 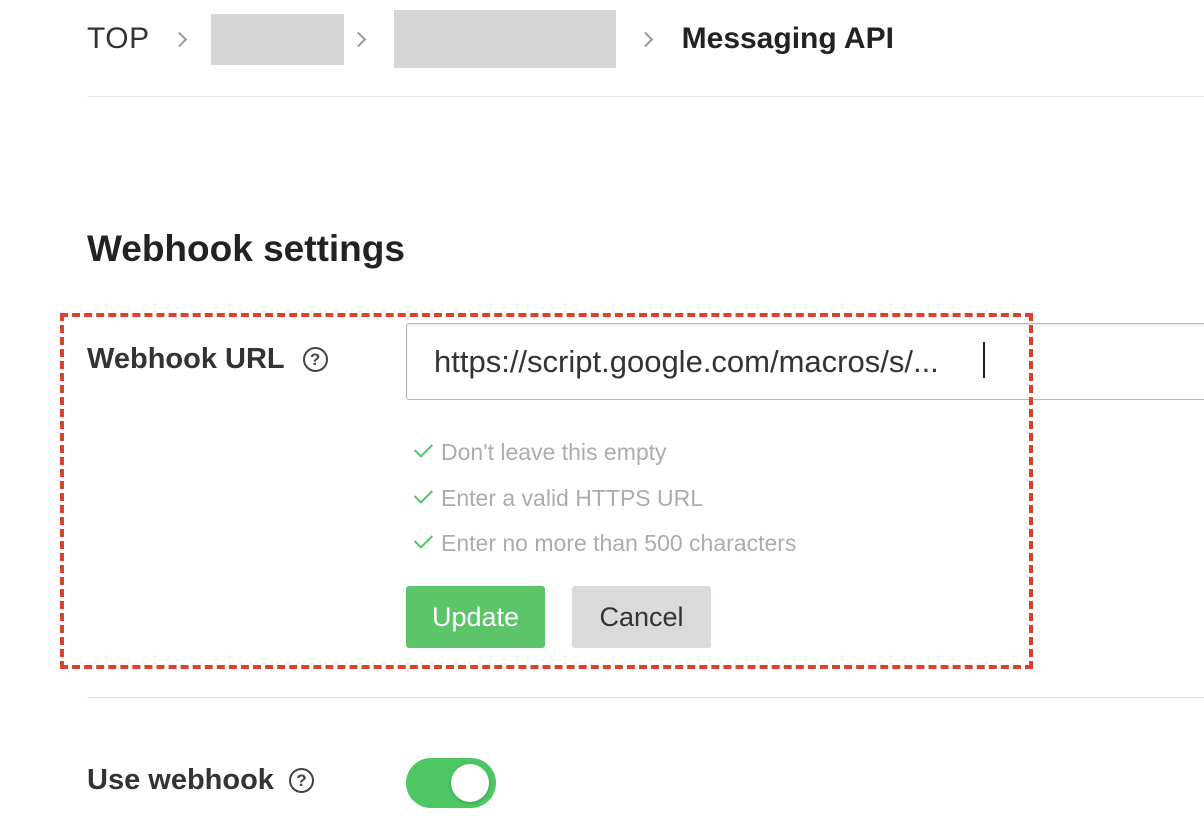 I want to click on validation-item: Enter no more than 500 characters, so click(x=603, y=544).